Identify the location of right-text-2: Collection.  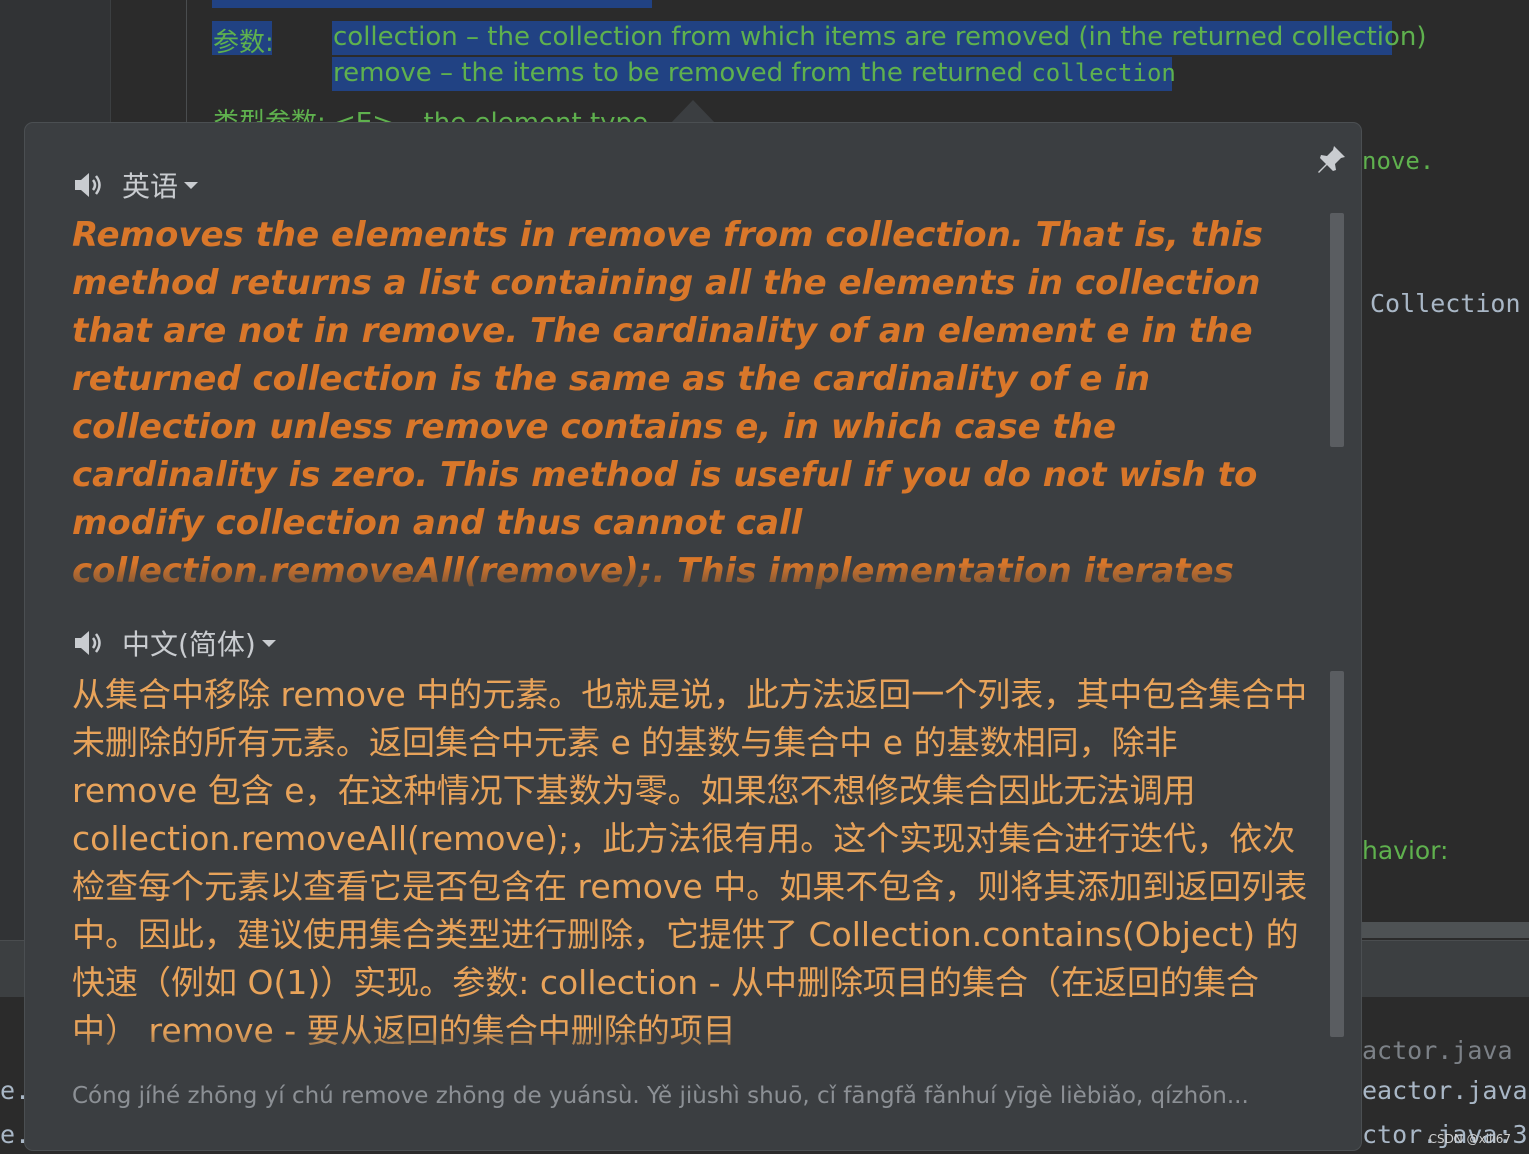
(1445, 303).